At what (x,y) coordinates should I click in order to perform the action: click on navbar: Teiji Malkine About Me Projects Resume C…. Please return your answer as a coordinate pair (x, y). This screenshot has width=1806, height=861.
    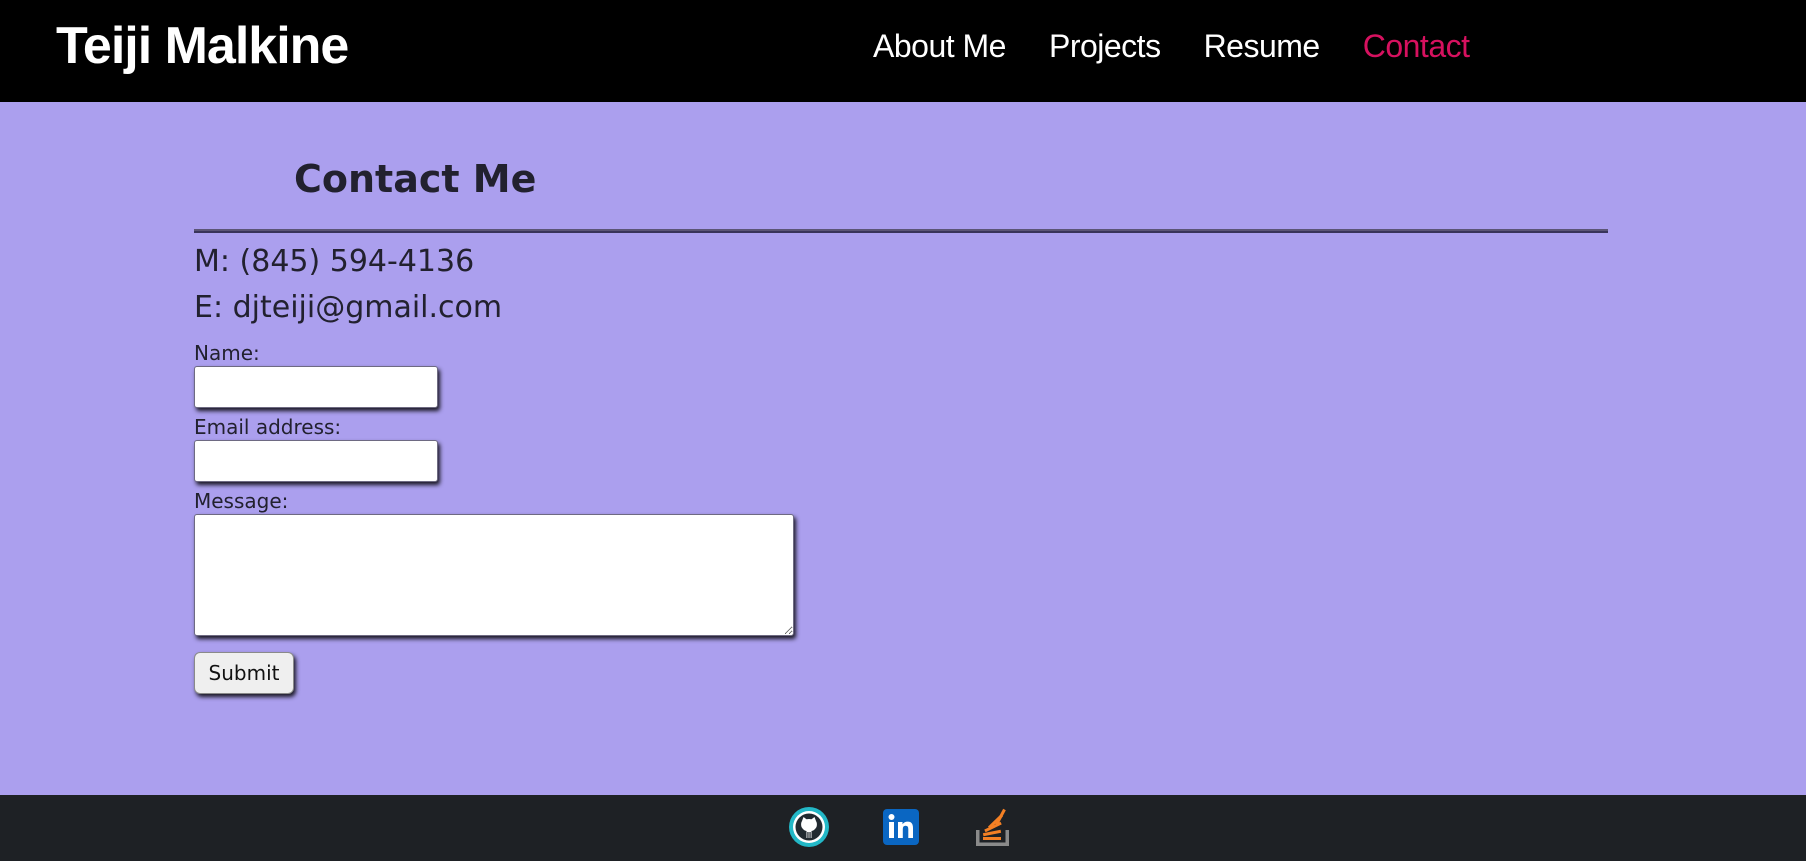
    Looking at the image, I should click on (903, 51).